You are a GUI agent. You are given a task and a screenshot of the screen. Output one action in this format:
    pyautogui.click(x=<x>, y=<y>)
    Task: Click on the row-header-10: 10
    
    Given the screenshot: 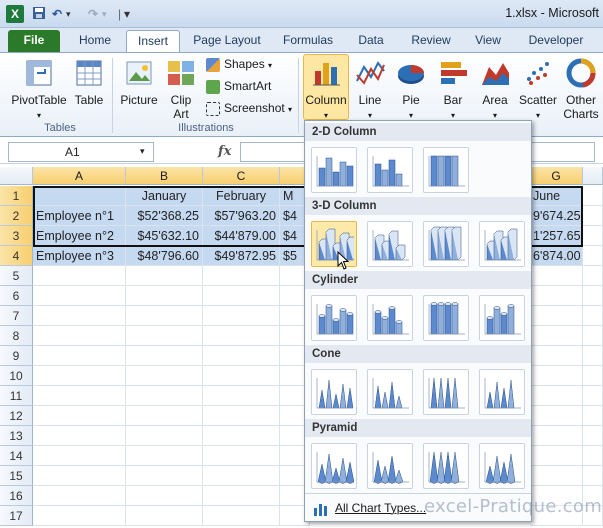 What is the action you would take?
    pyautogui.click(x=16, y=376)
    